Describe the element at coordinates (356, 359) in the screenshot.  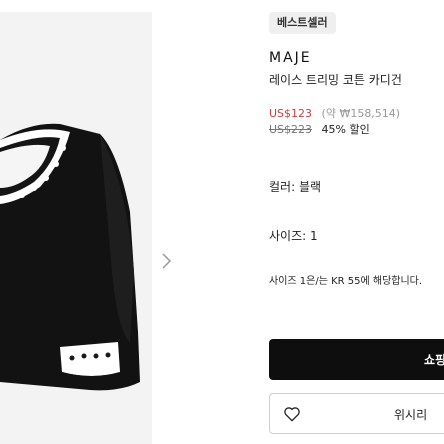
I see `shopping-bag-button: 쇼핑` at that location.